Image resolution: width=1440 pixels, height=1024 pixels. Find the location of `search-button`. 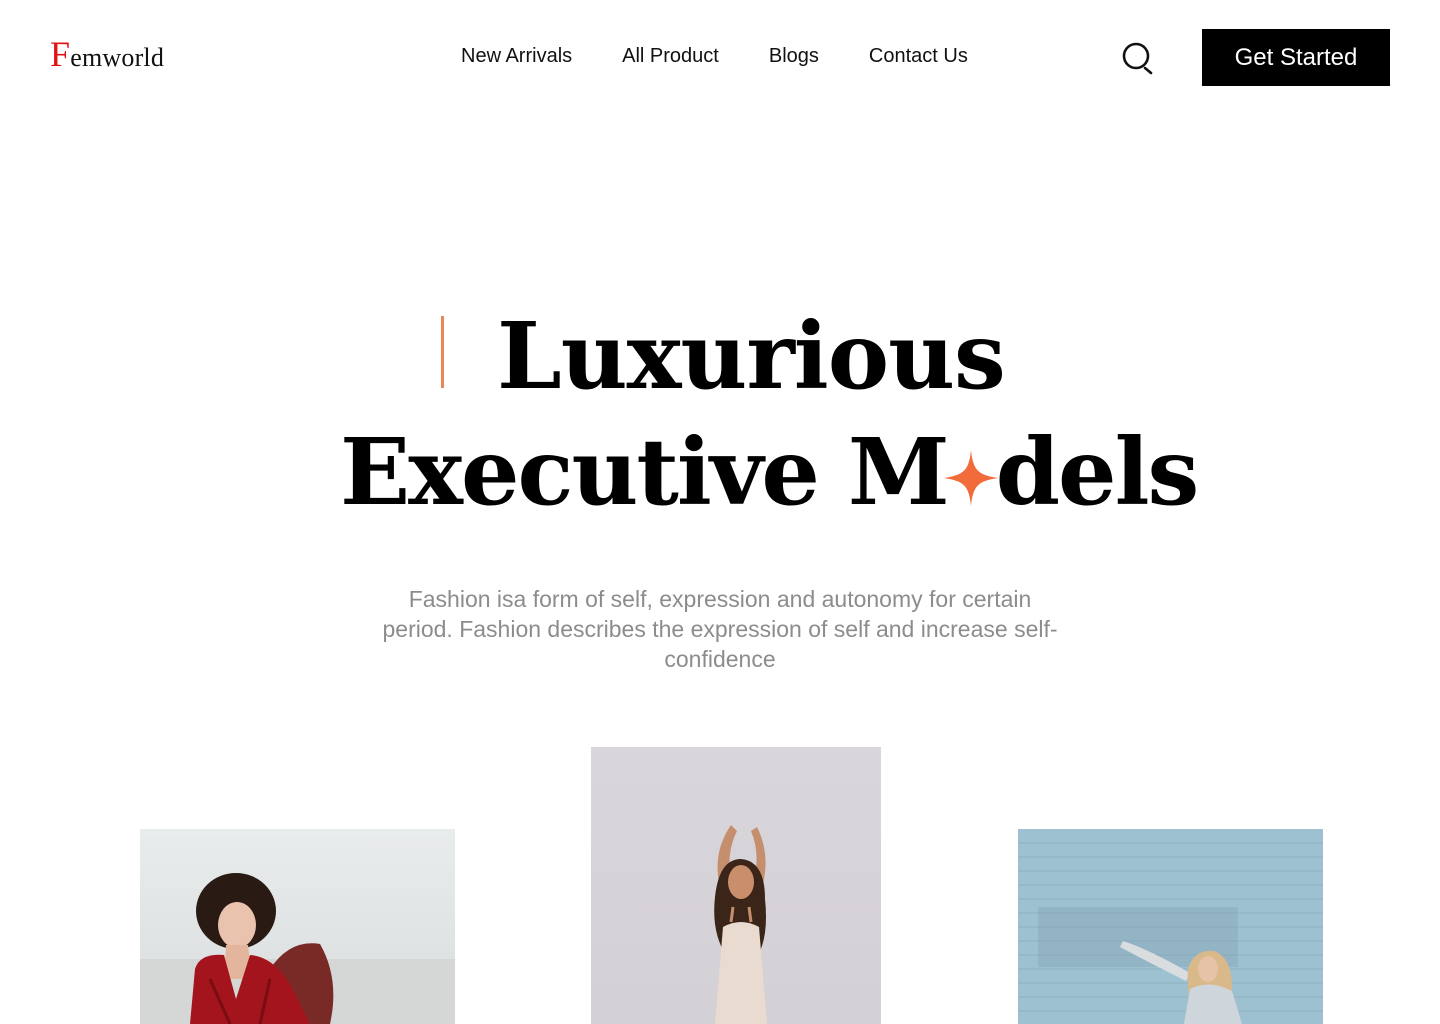

search-button is located at coordinates (1138, 58).